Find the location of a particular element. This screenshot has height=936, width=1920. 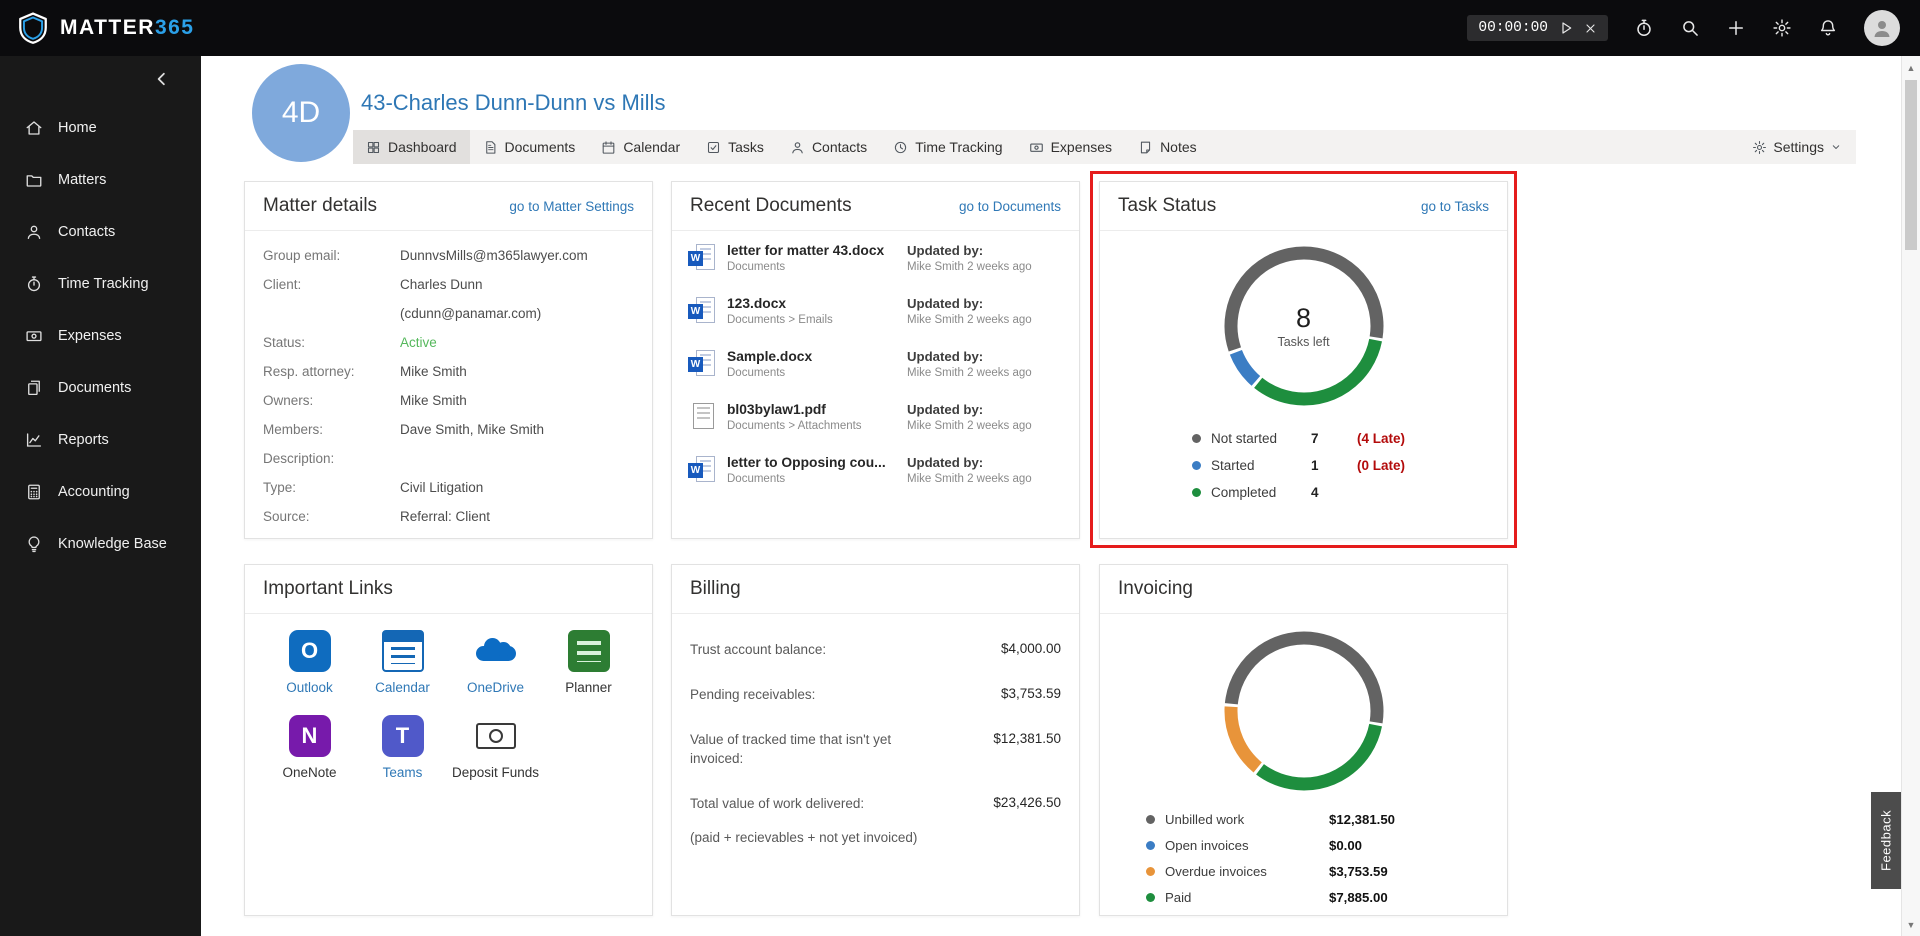

tab-label: Calendar is located at coordinates (652, 147).